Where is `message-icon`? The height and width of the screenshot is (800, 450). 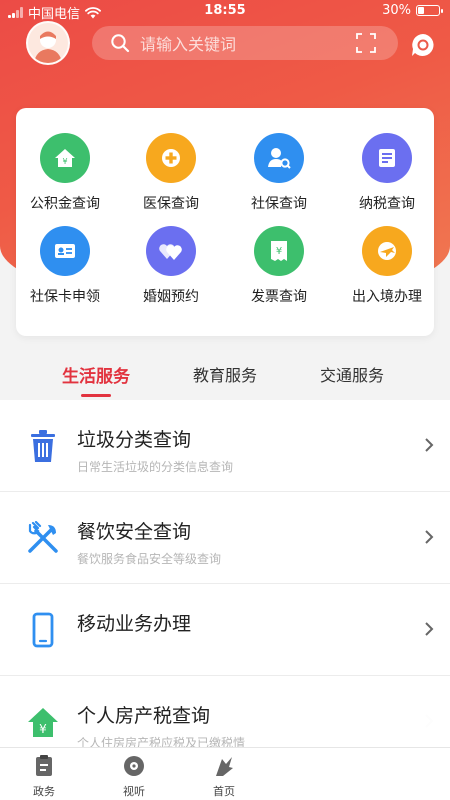
message-icon is located at coordinates (423, 45).